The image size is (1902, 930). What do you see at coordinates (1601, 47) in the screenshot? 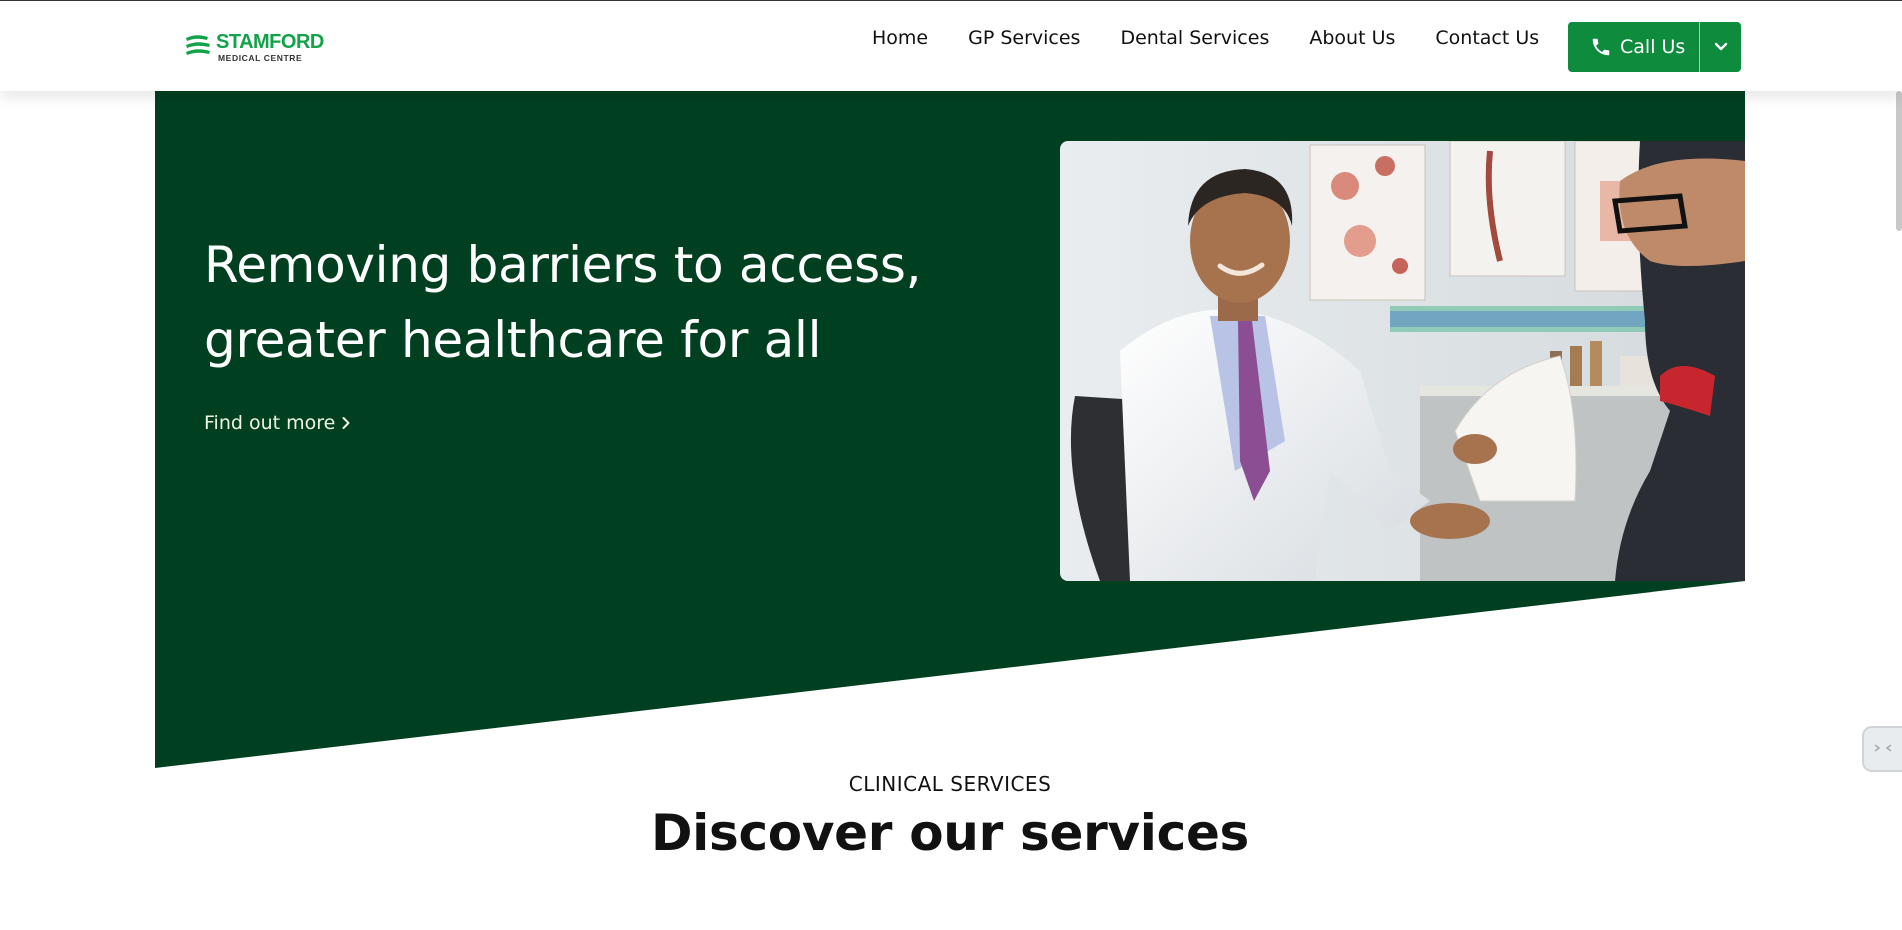
I see `phone-icon` at bounding box center [1601, 47].